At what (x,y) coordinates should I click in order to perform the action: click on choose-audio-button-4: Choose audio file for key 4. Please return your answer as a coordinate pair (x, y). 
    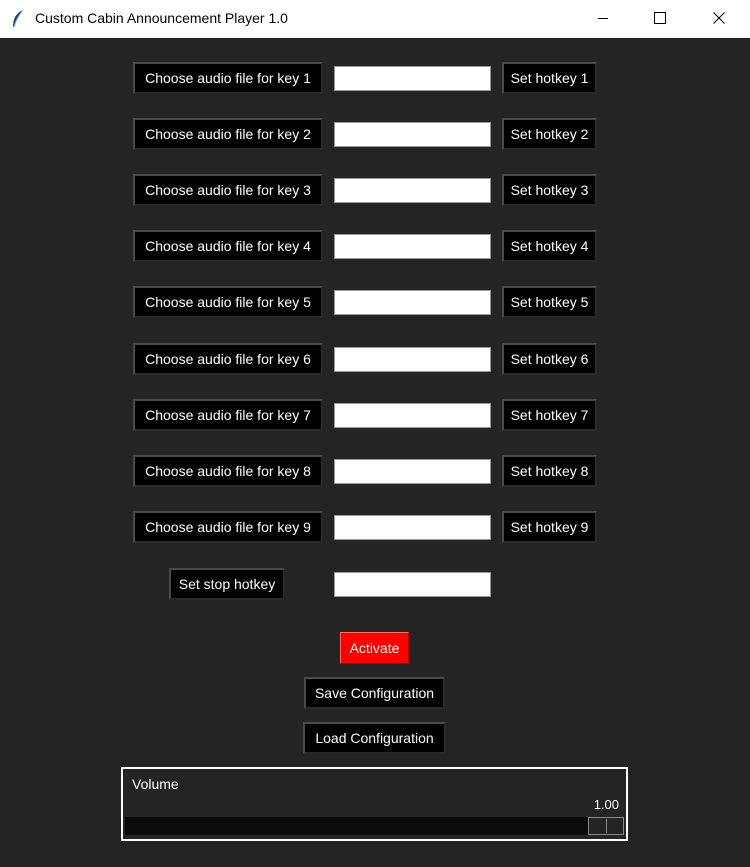
    Looking at the image, I should click on (228, 246).